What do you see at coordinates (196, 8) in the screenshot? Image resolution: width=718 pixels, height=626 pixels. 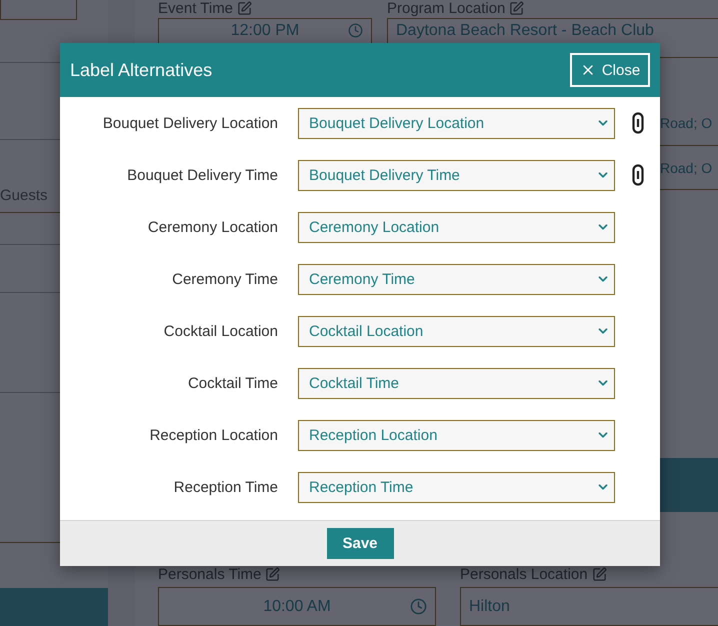 I see `field-label: Event Time` at bounding box center [196, 8].